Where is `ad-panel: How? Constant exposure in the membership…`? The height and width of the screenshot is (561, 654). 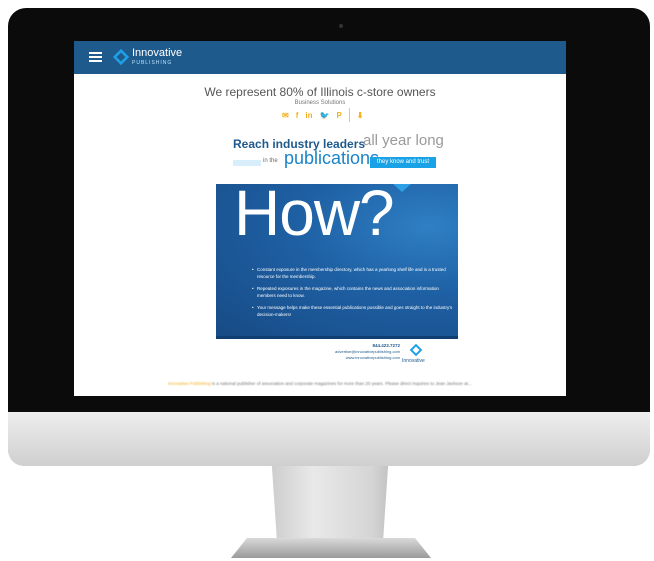 ad-panel: How? Constant exposure in the membership… is located at coordinates (337, 260).